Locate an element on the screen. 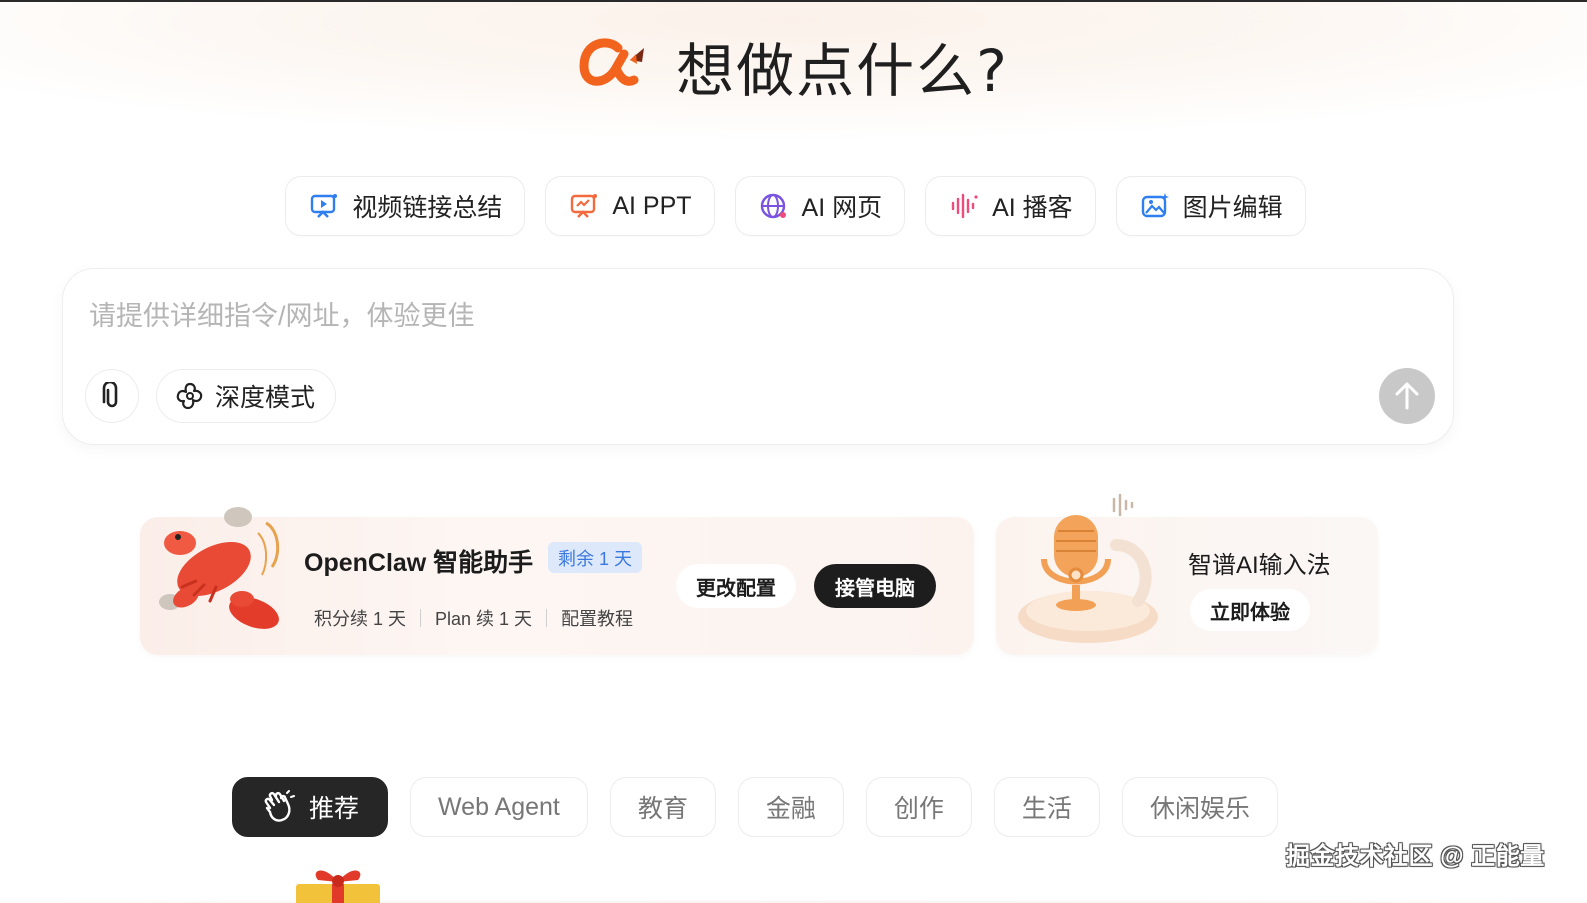  chip-ai-webpage: AI 网页 is located at coordinates (820, 206).